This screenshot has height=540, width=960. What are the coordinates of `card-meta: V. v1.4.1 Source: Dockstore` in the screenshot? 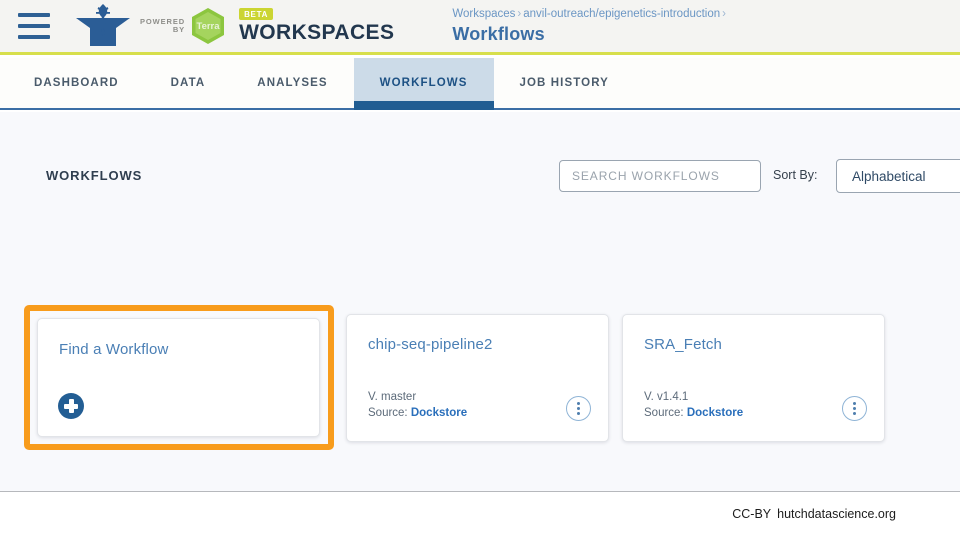 It's located at (693, 405).